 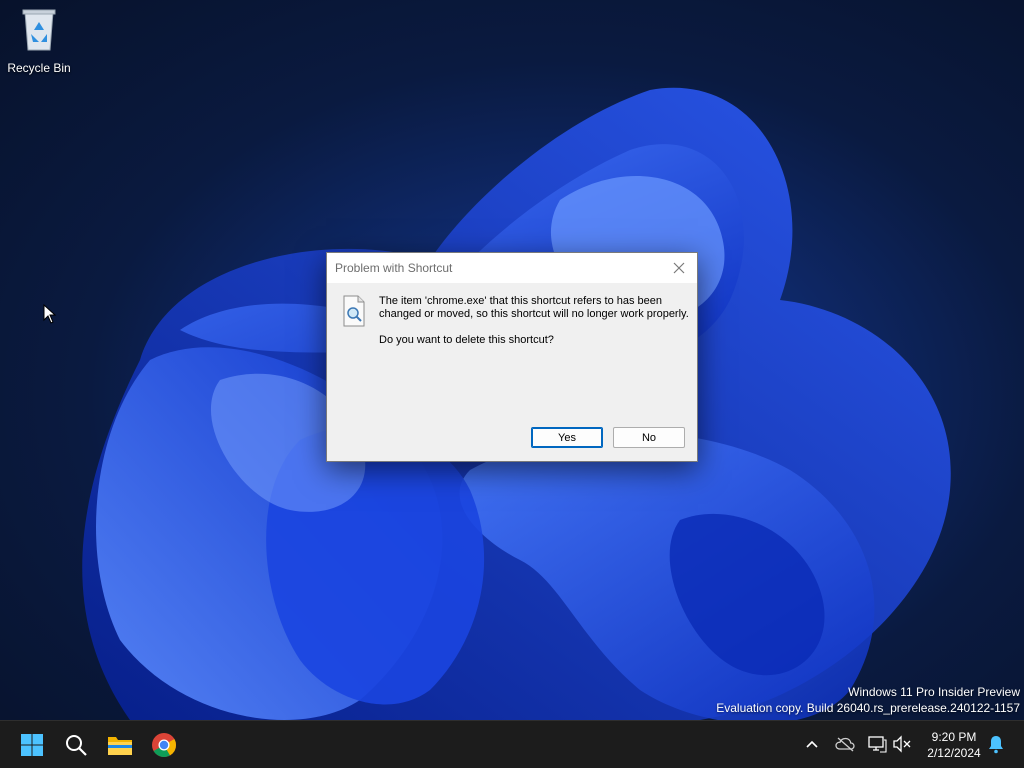 What do you see at coordinates (954, 753) in the screenshot?
I see `clock-date: 2/12/2024` at bounding box center [954, 753].